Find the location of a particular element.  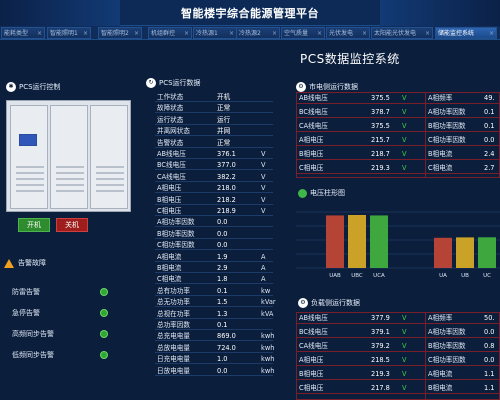

row-value: 2.9 is located at coordinates (222, 268).